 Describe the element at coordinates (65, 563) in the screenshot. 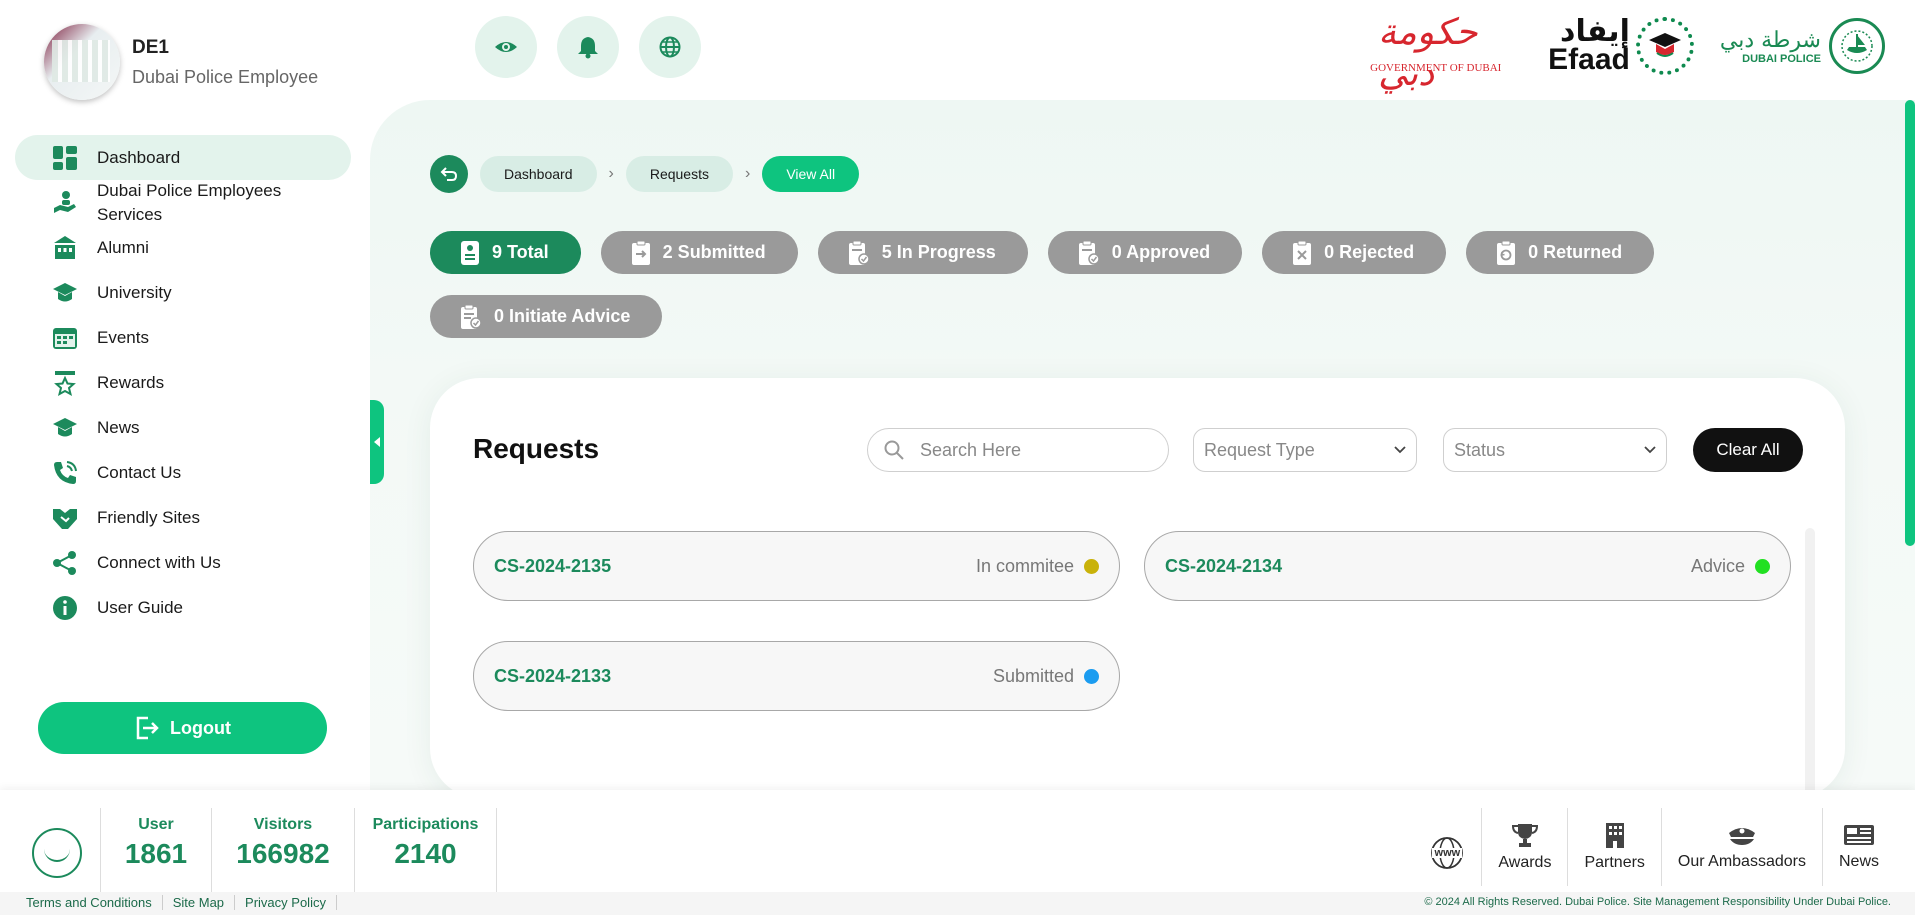

I see `share-icon` at that location.